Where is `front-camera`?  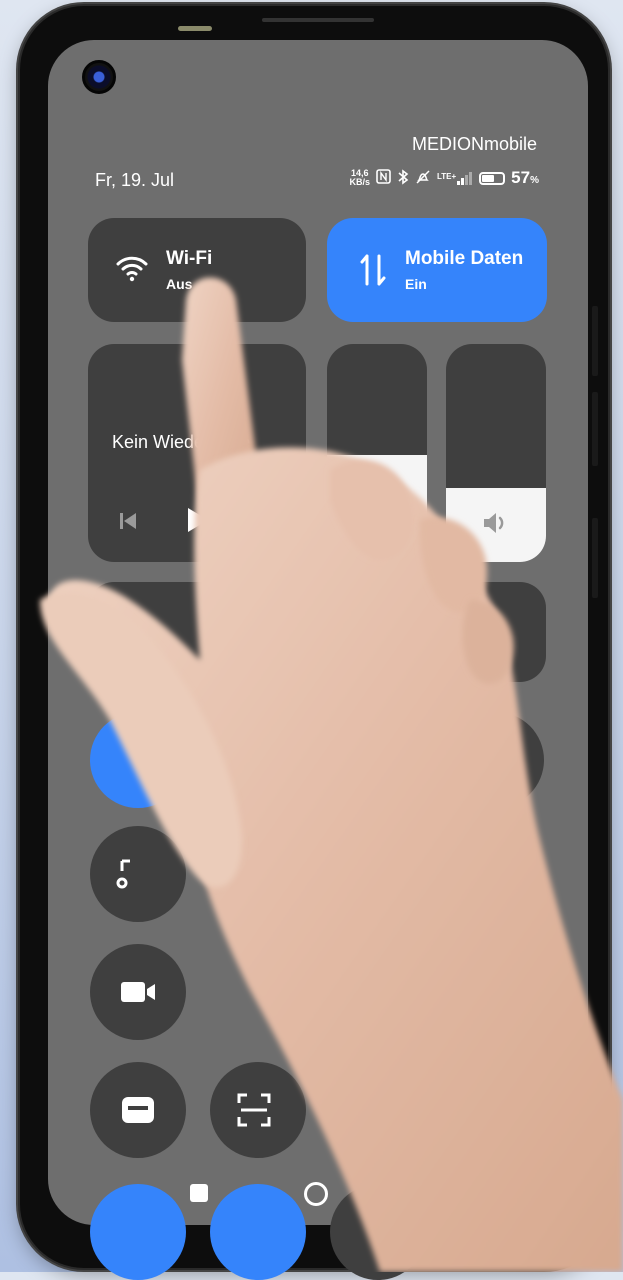 front-camera is located at coordinates (99, 77).